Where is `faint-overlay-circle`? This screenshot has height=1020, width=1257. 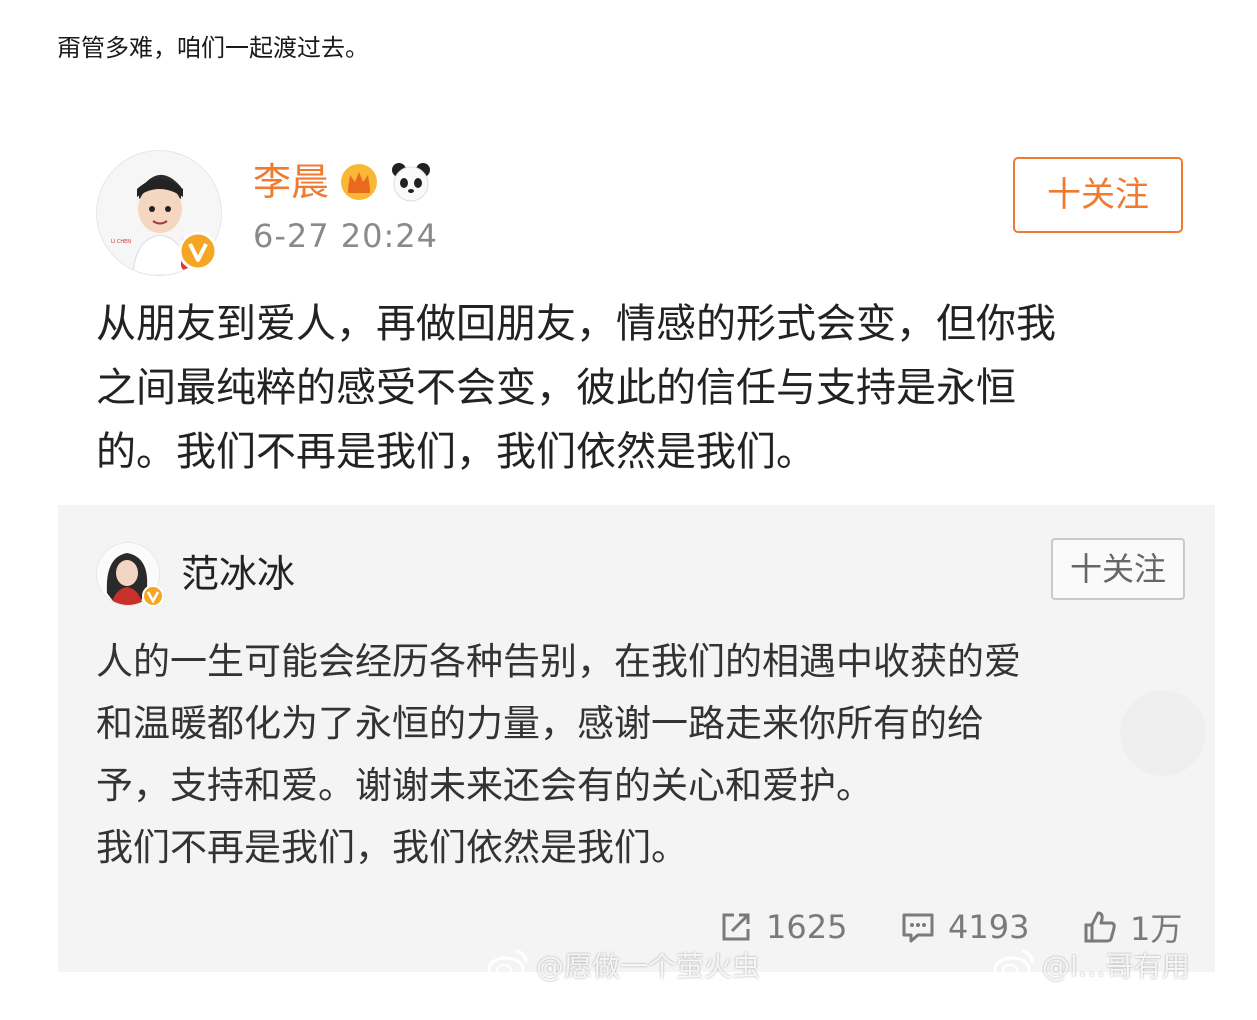 faint-overlay-circle is located at coordinates (1163, 733).